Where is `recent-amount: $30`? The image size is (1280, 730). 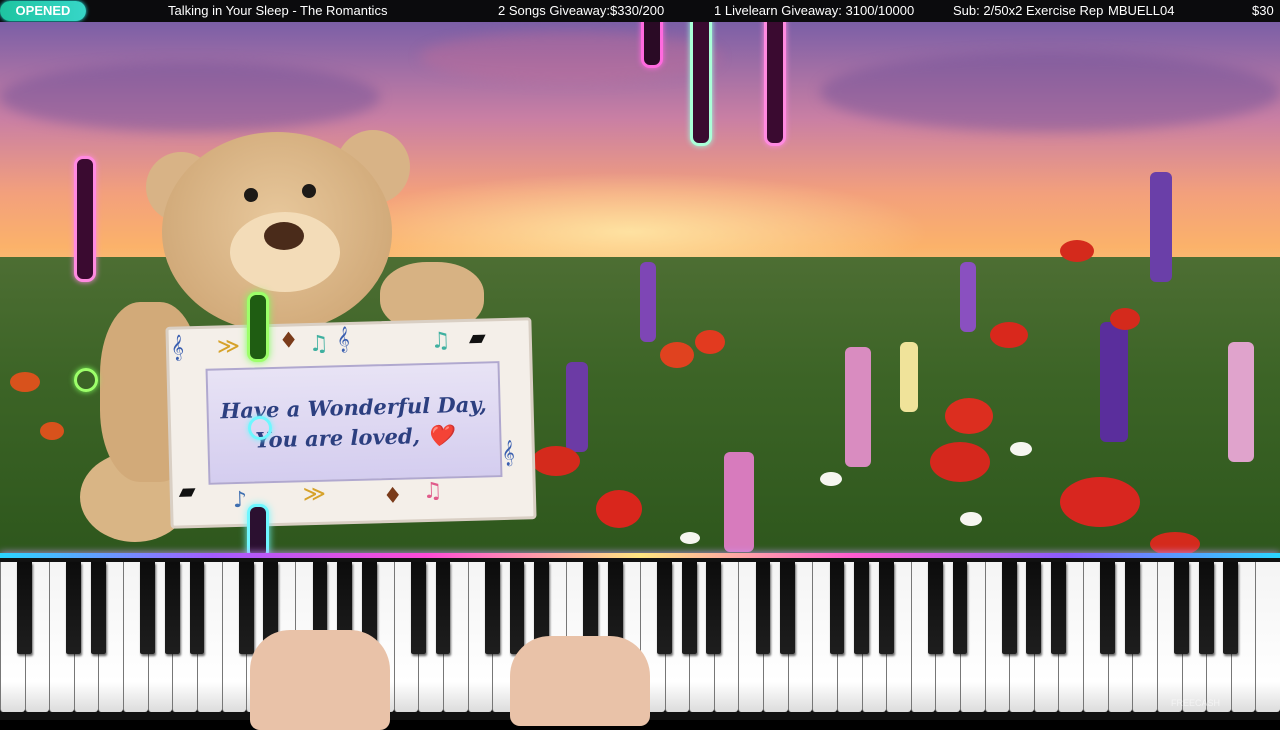 recent-amount: $30 is located at coordinates (1263, 10).